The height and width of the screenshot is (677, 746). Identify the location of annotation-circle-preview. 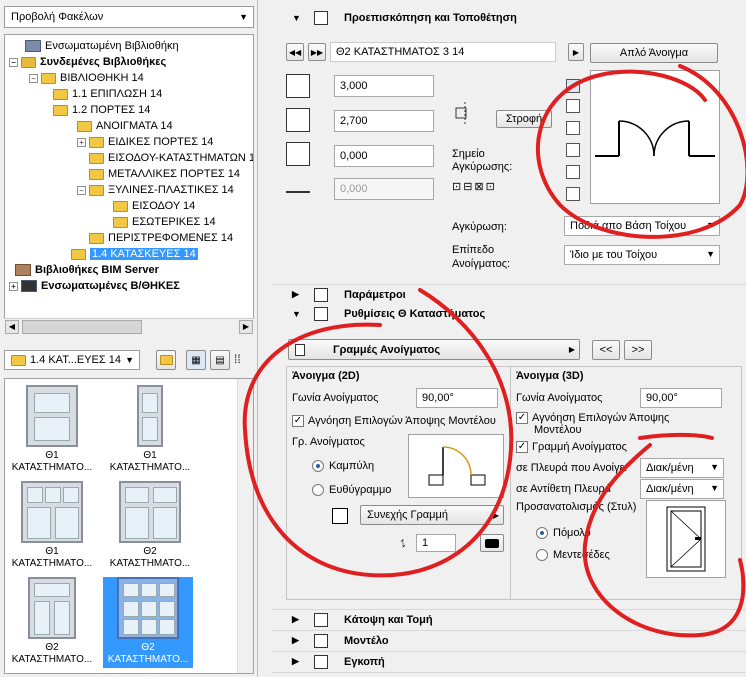
(641, 151).